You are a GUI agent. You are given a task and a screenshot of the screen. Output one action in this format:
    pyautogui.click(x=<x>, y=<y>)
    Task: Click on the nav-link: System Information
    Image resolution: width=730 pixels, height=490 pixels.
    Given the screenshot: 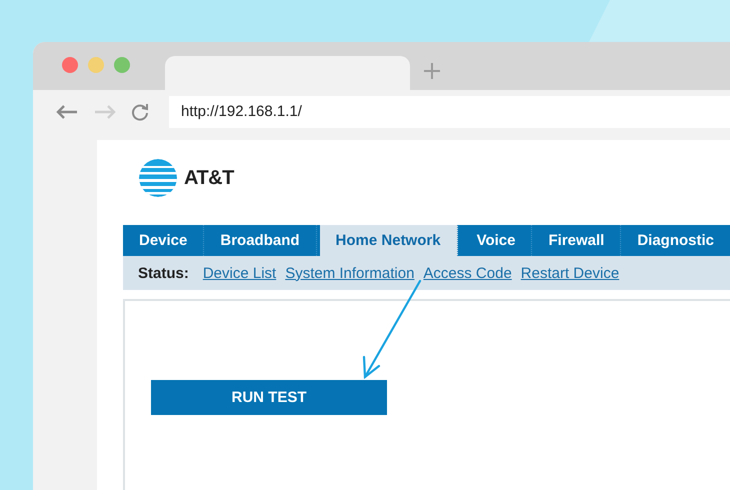 What is the action you would take?
    pyautogui.click(x=349, y=273)
    